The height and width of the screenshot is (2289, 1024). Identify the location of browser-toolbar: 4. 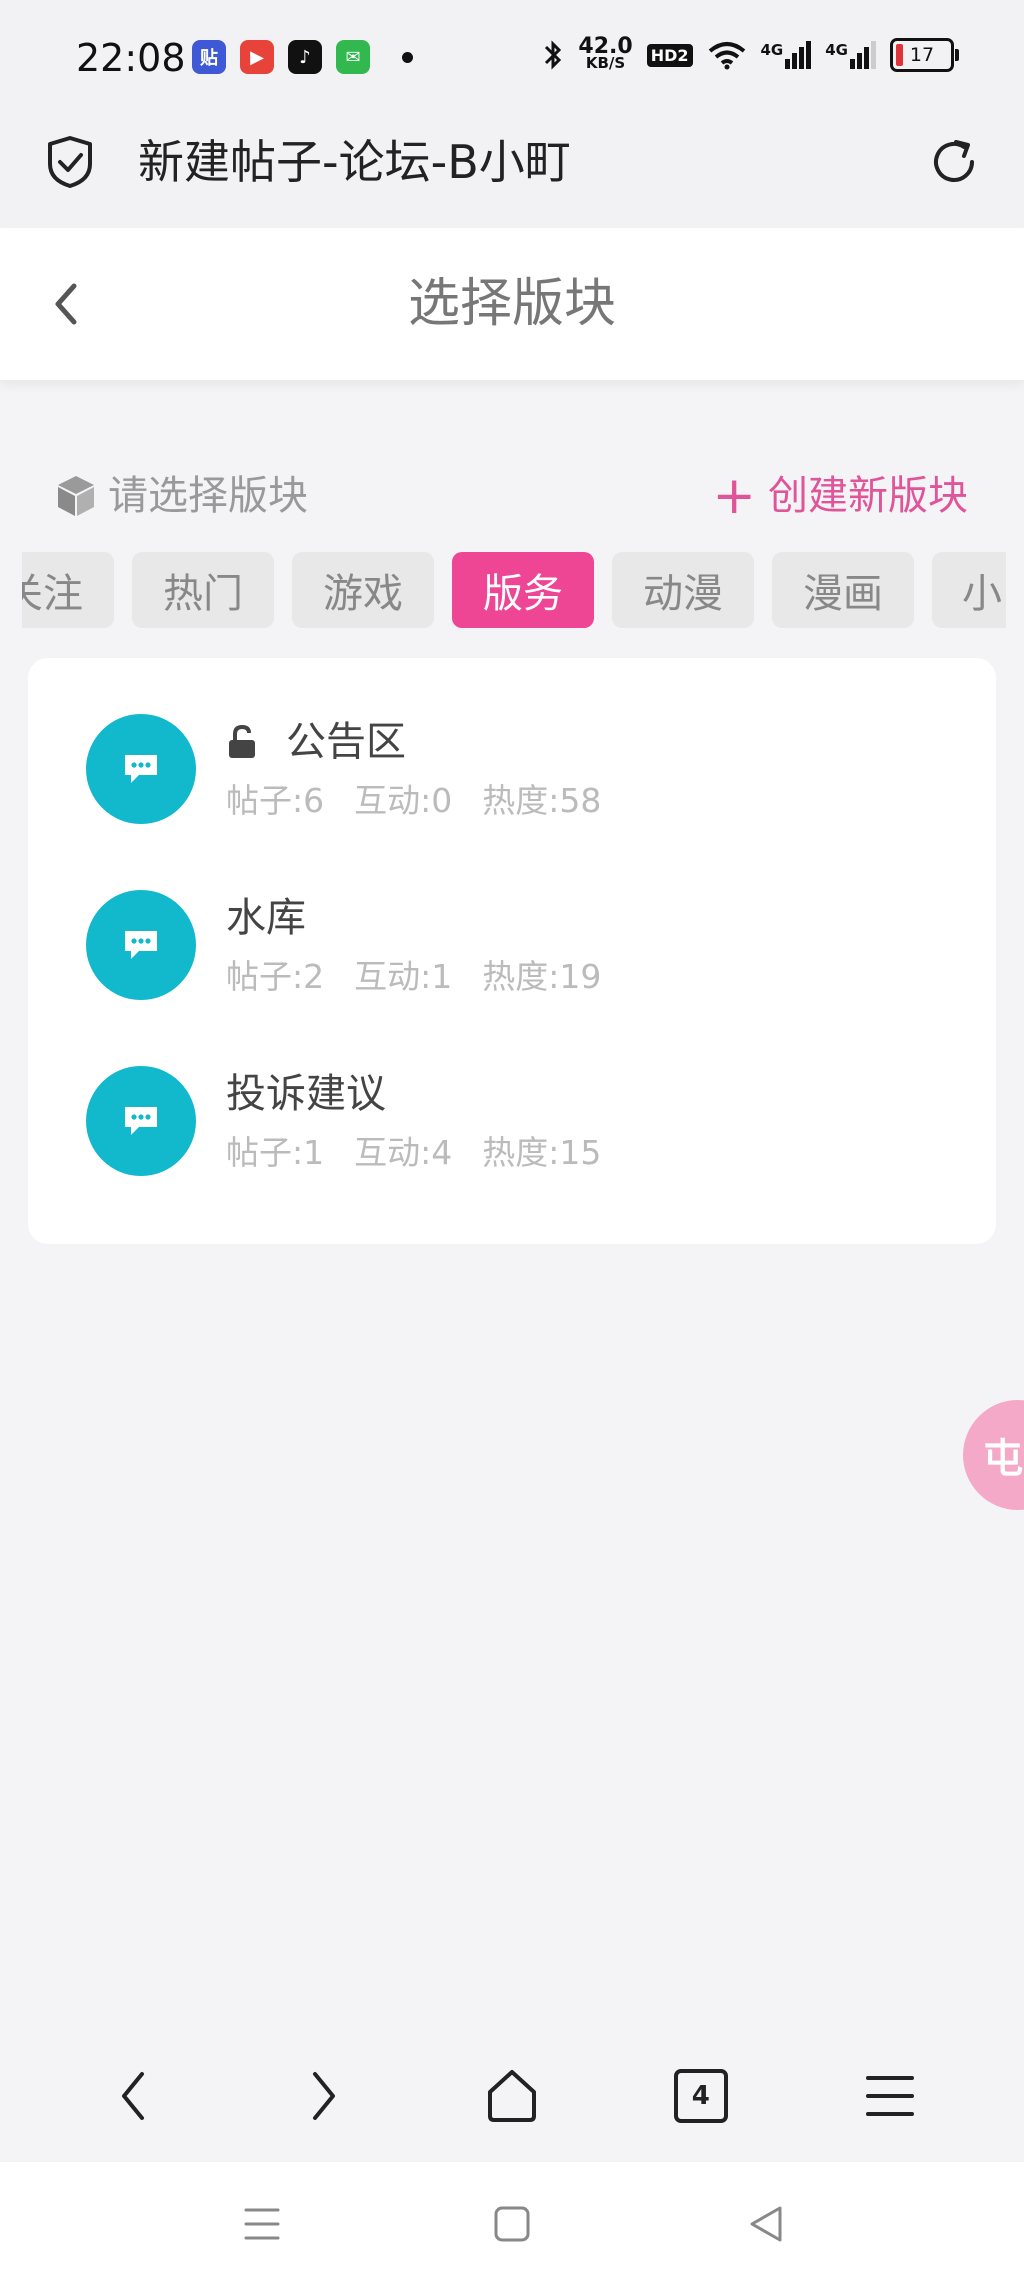
(512, 2096).